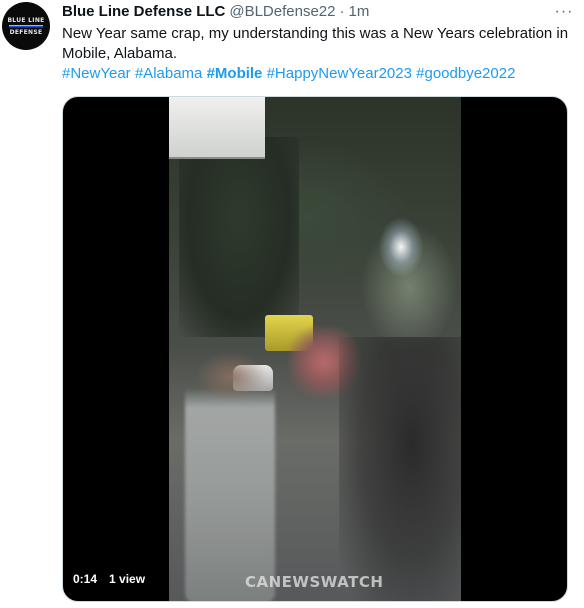 Image resolution: width=584 pixels, height=608 pixels. What do you see at coordinates (96, 73) in the screenshot?
I see `hashtag-newyear: #NewYear` at bounding box center [96, 73].